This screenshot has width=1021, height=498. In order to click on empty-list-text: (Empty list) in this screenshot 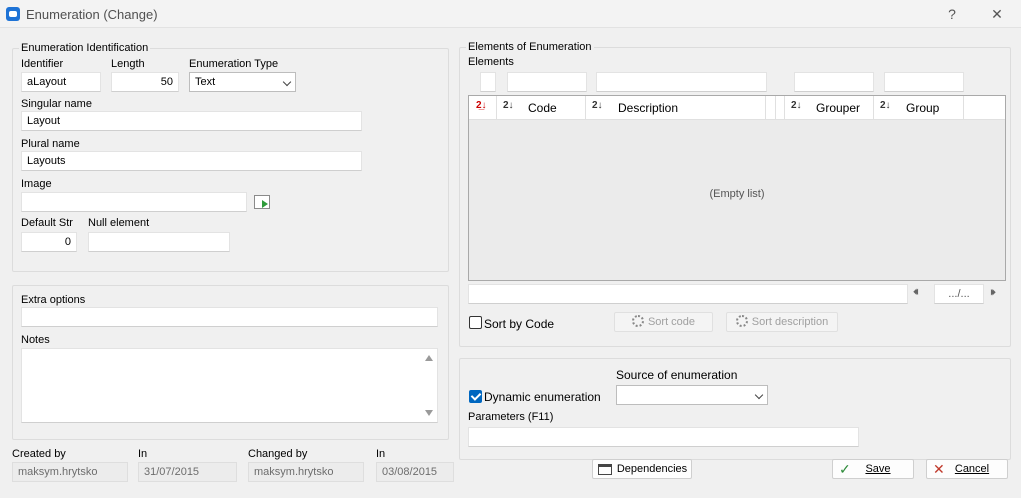, I will do `click(737, 194)`.